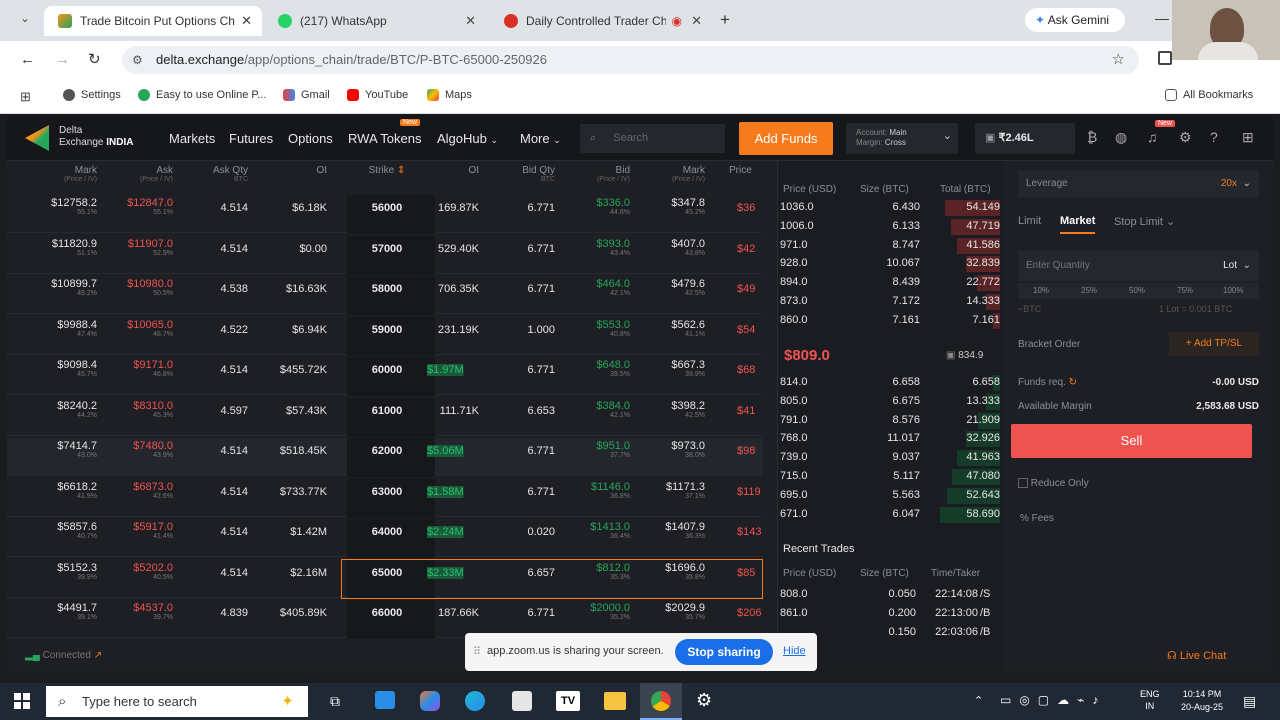  Describe the element at coordinates (66, 206) in the screenshot. I see `chain-cell-mark: $12758.2 55.1%` at that location.